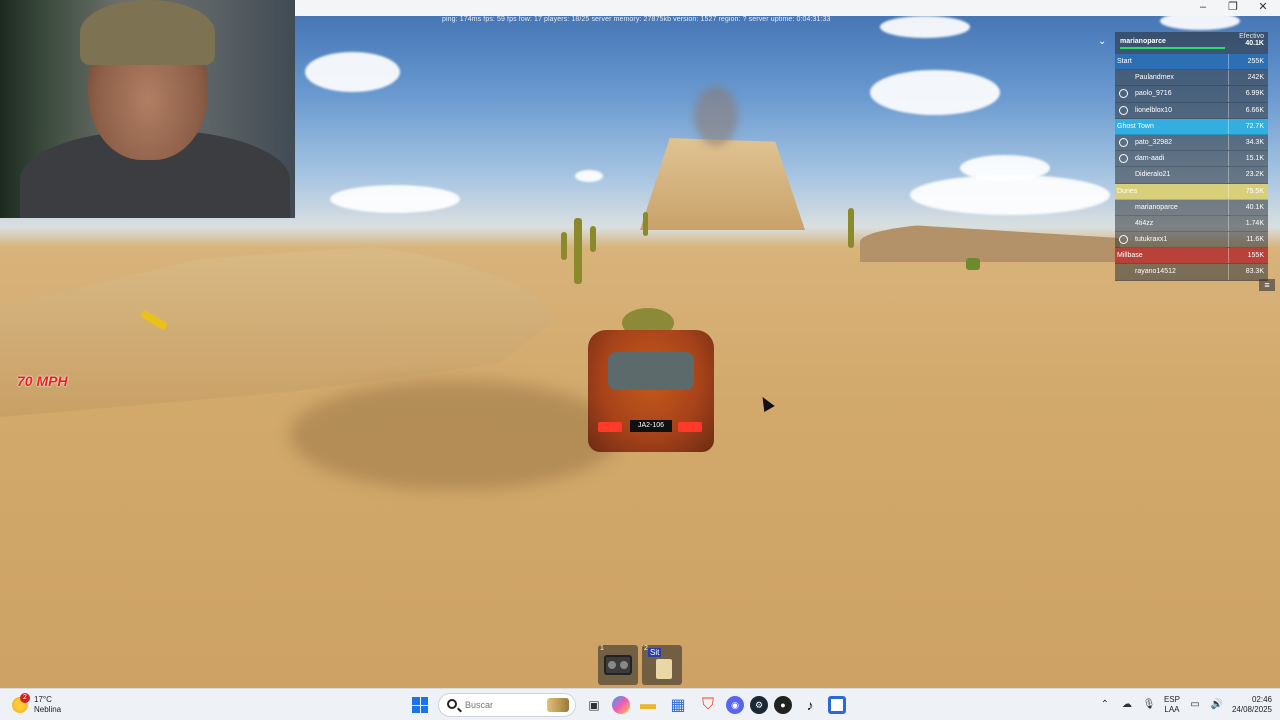 Image resolution: width=1280 pixels, height=720 pixels. What do you see at coordinates (147, 109) in the screenshot?
I see `webcam-overlay` at bounding box center [147, 109].